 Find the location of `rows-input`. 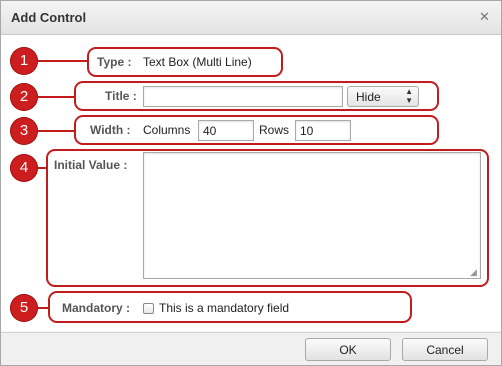

rows-input is located at coordinates (323, 130).